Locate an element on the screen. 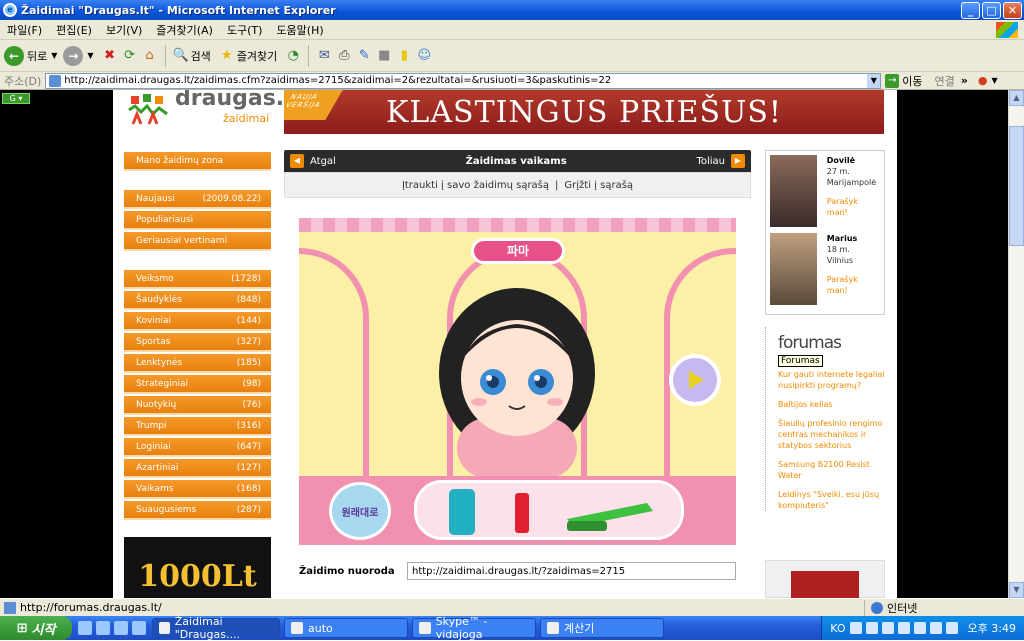 This screenshot has height=641, width=1024. nav-category: Nuotykių (76) is located at coordinates (197, 405).